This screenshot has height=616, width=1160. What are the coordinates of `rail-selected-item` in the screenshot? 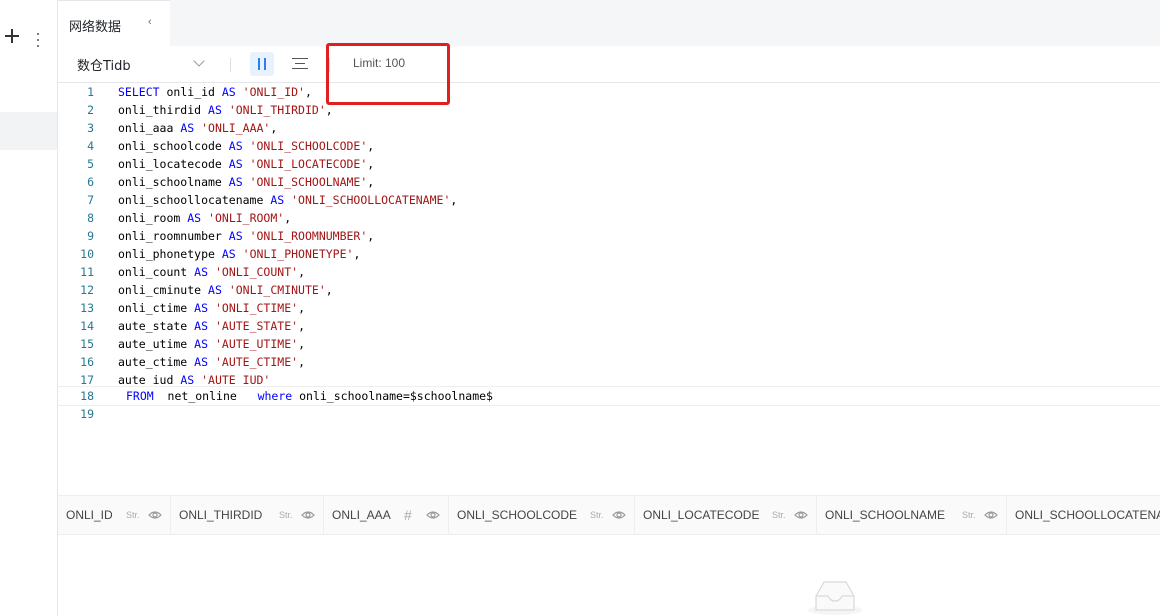 It's located at (28, 131).